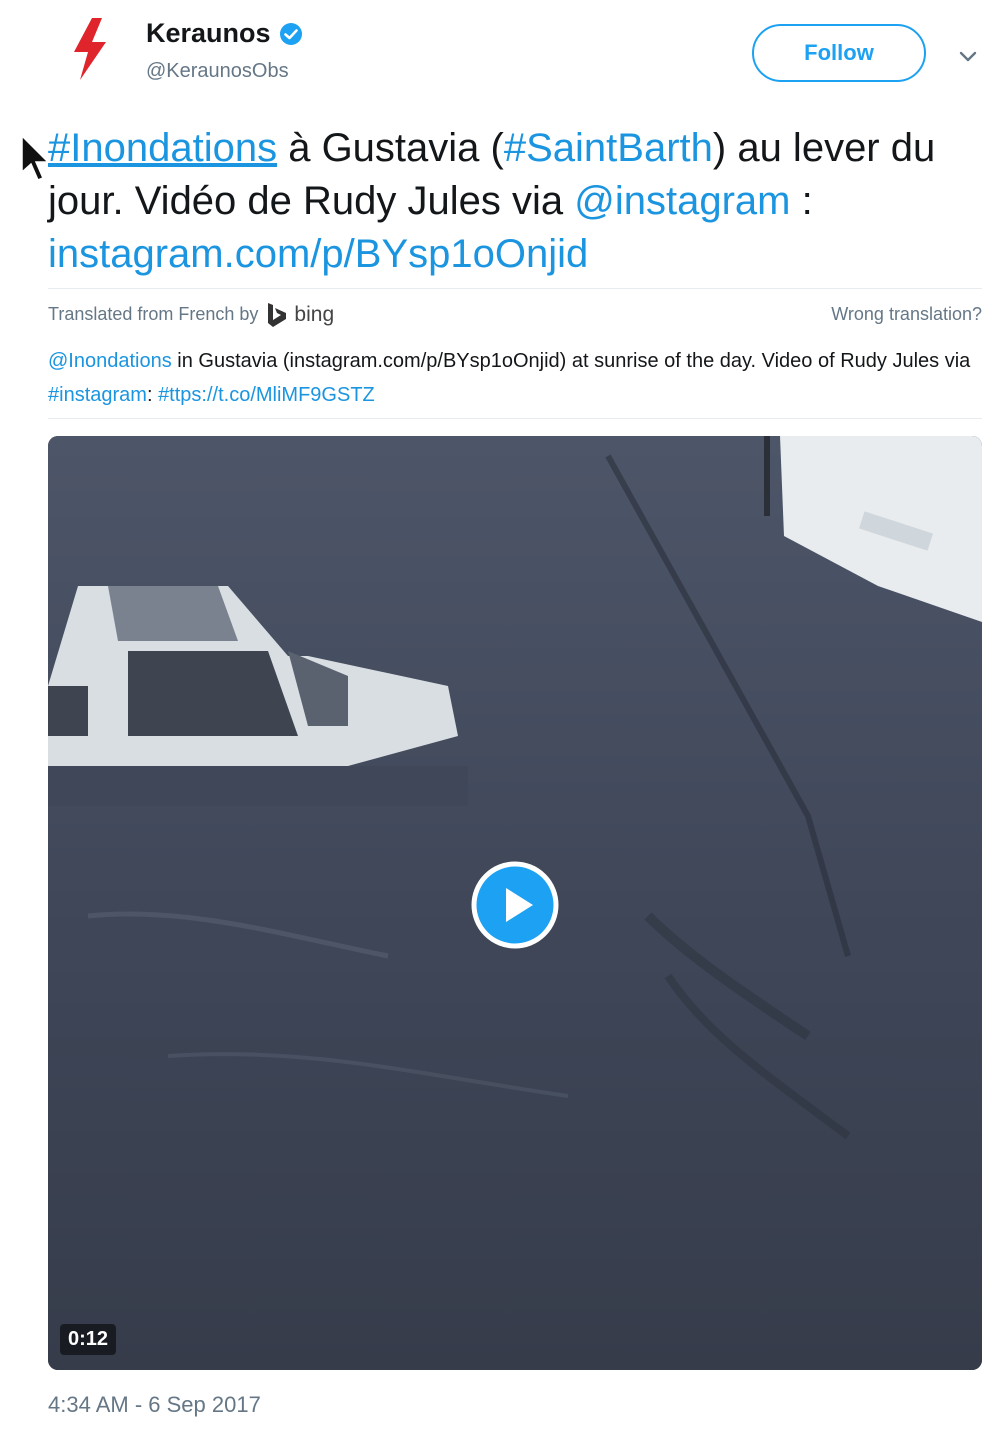 This screenshot has height=1429, width=999. What do you see at coordinates (608, 148) in the screenshot?
I see `hashtag-saintbarth-link: #SaintBarth` at bounding box center [608, 148].